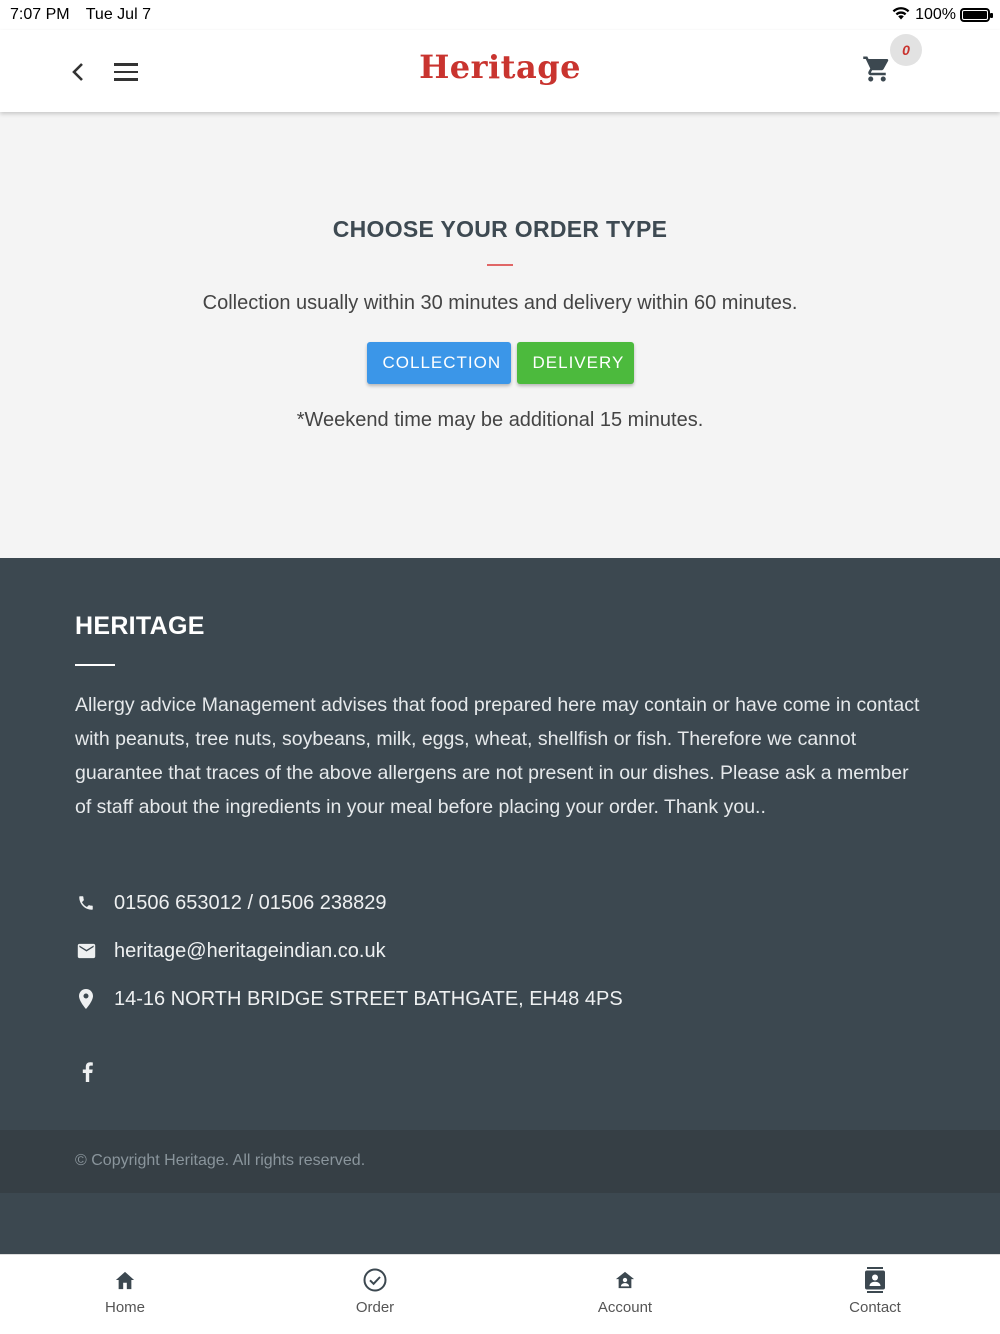 Image resolution: width=1000 pixels, height=1334 pixels. I want to click on facebook-link, so click(87, 1072).